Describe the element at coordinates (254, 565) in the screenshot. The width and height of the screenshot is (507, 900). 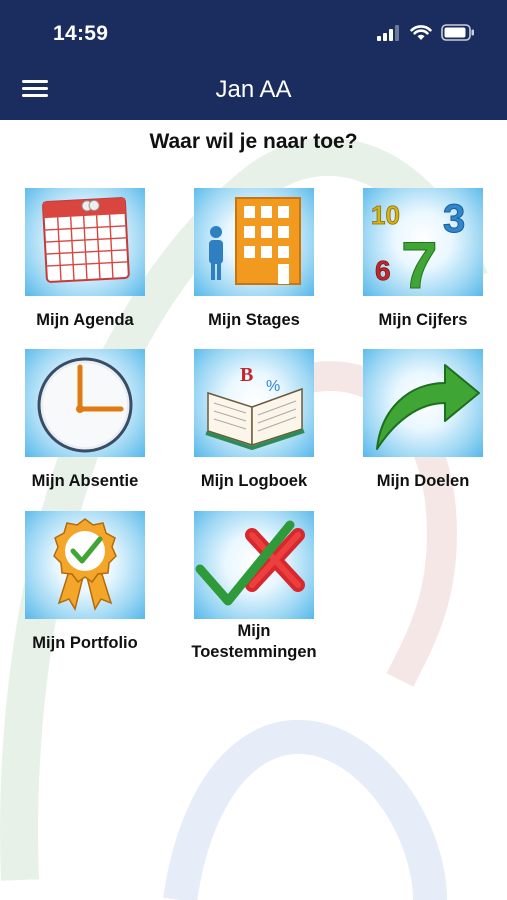
I see `check-cross-icon` at that location.